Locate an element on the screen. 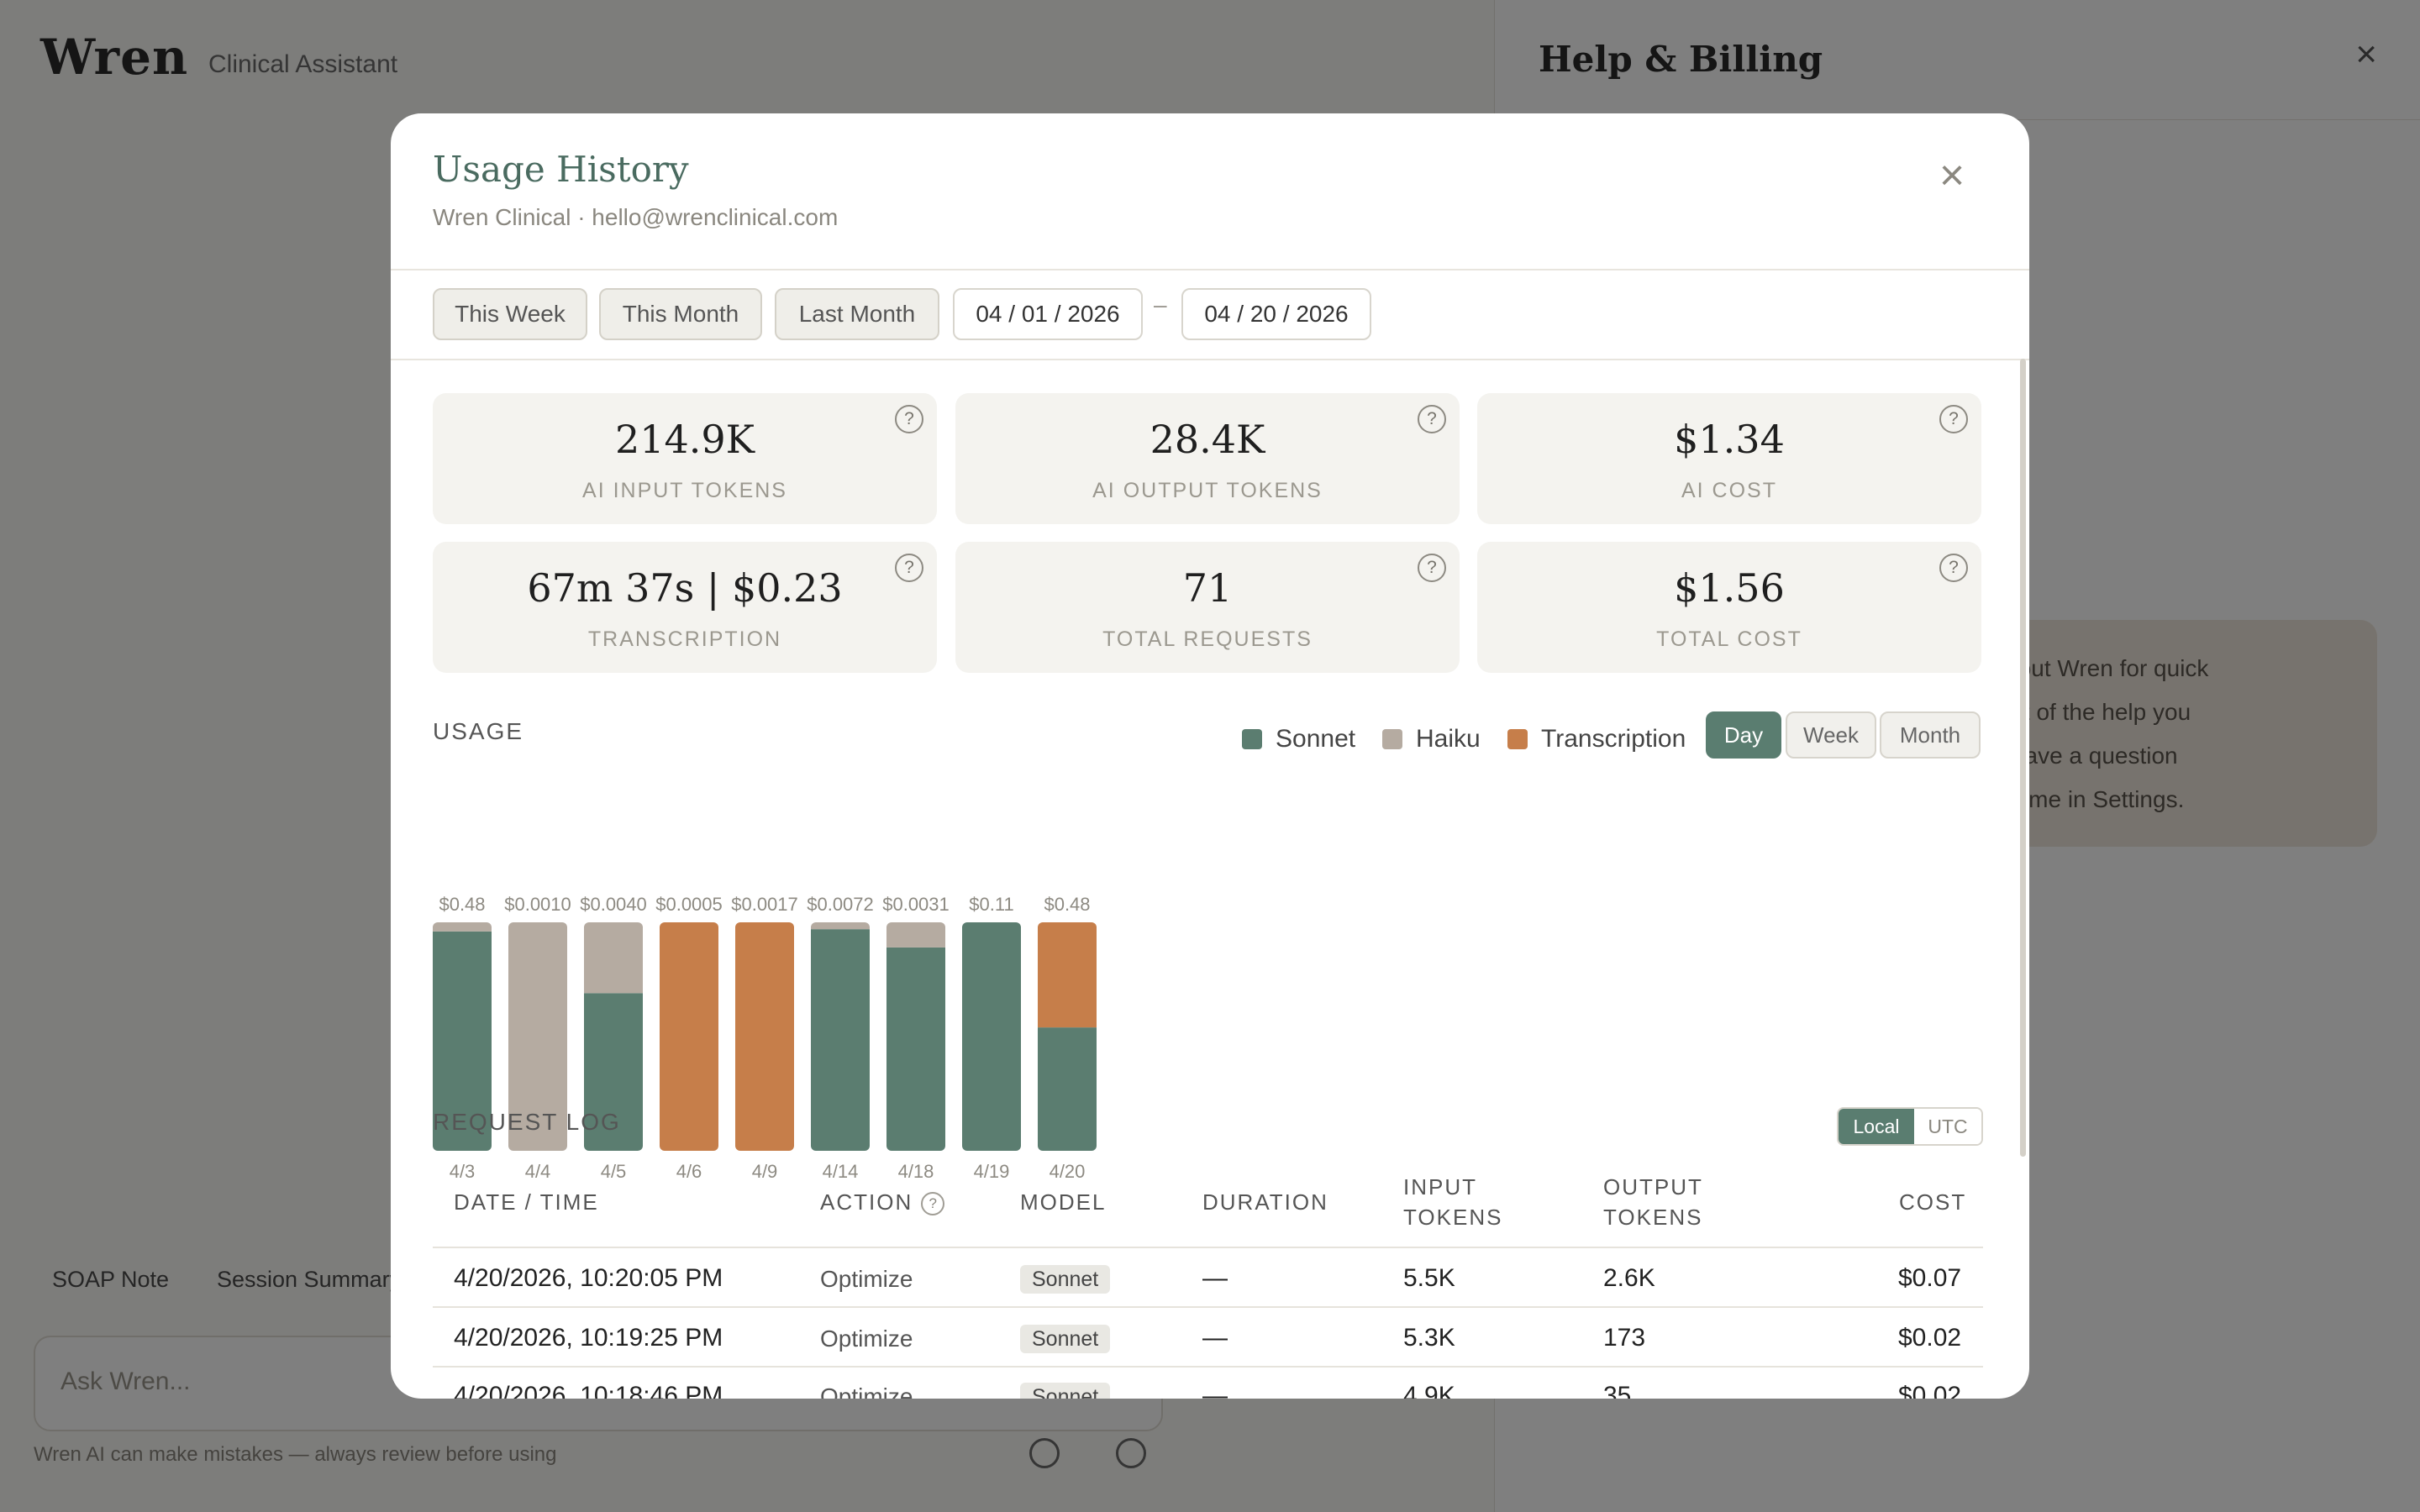 This screenshot has height=1512, width=2420. close-icon: × is located at coordinates (1952, 175).